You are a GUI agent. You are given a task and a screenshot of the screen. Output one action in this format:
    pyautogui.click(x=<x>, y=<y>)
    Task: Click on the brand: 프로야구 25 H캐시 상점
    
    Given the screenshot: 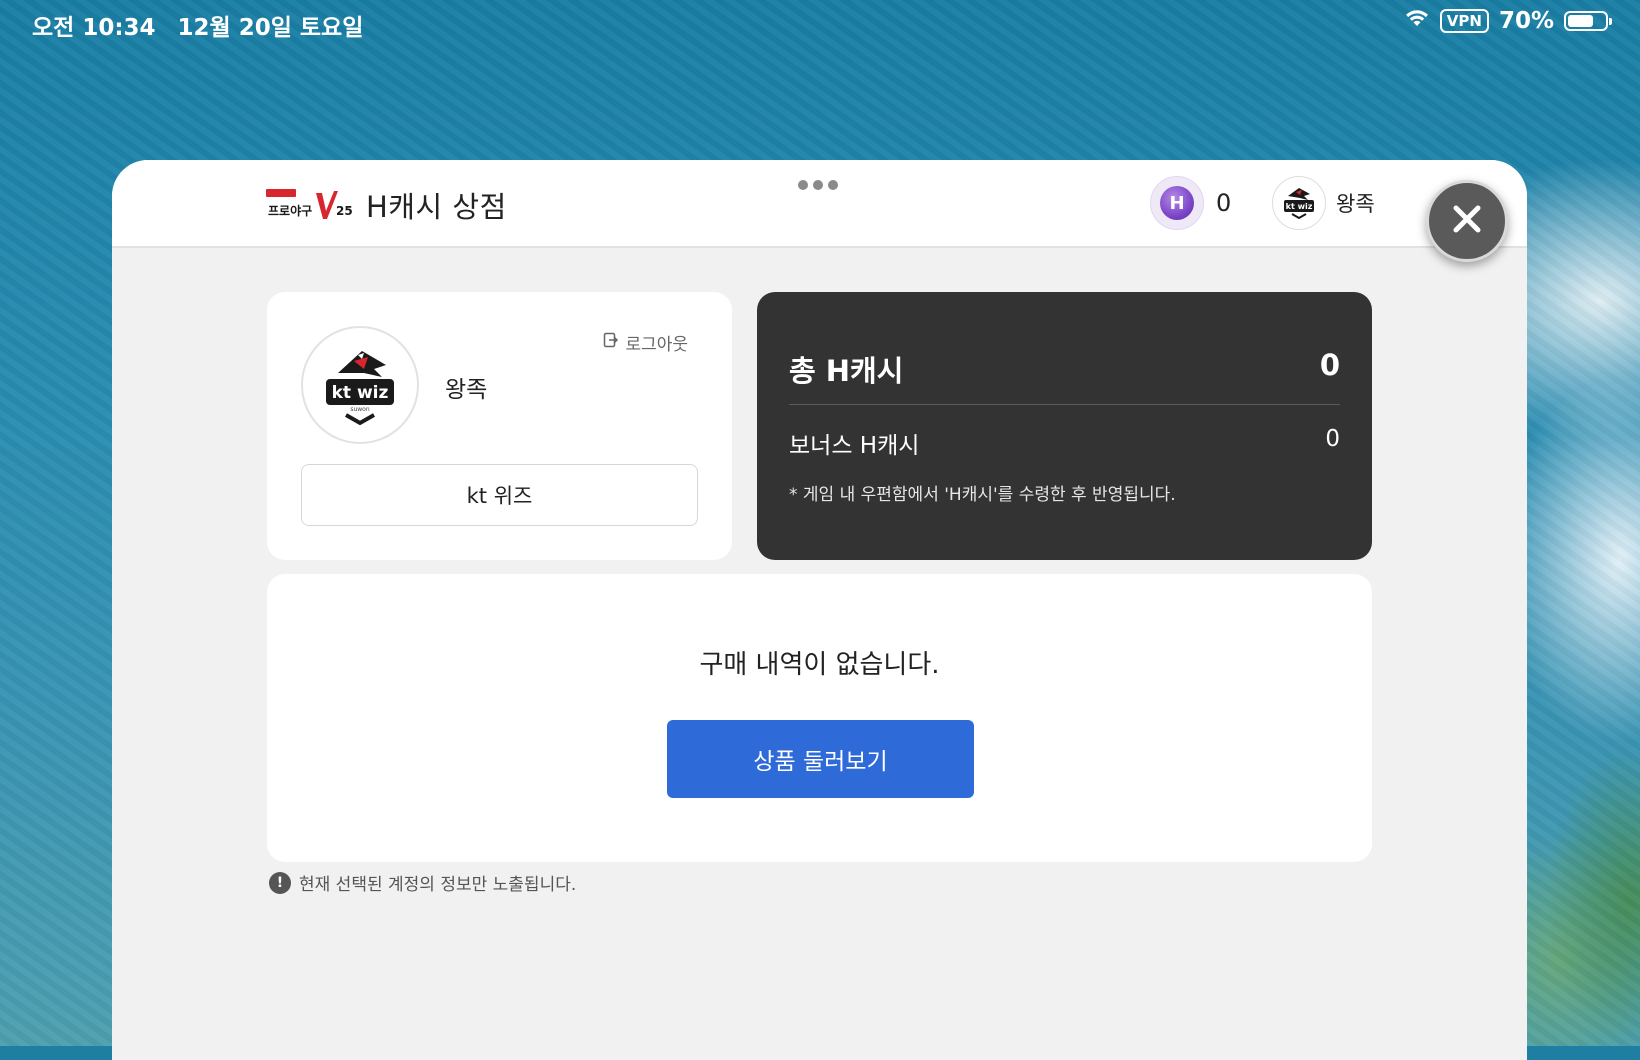 What is the action you would take?
    pyautogui.click(x=386, y=205)
    